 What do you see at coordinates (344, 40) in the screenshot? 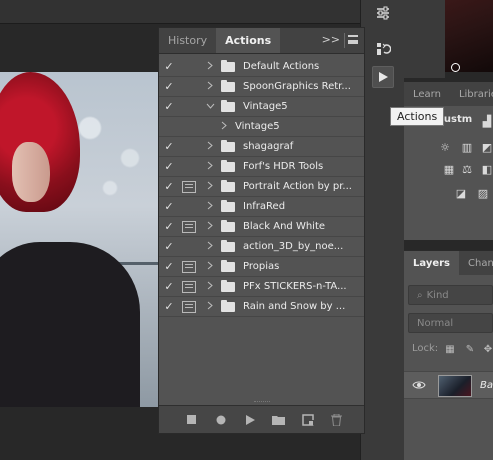
I see `tab-separator` at bounding box center [344, 40].